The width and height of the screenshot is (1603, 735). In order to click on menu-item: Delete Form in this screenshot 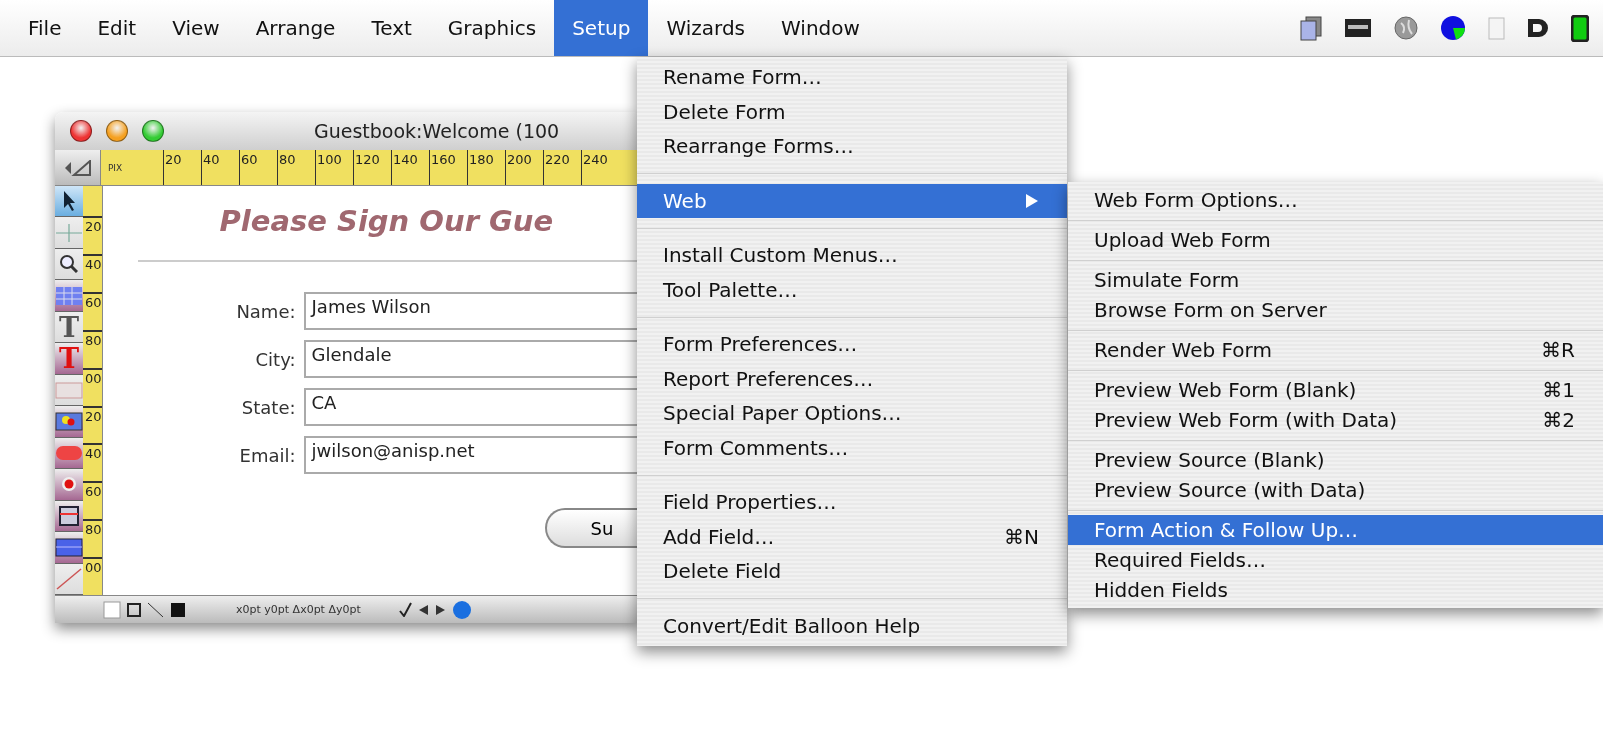, I will do `click(852, 111)`.